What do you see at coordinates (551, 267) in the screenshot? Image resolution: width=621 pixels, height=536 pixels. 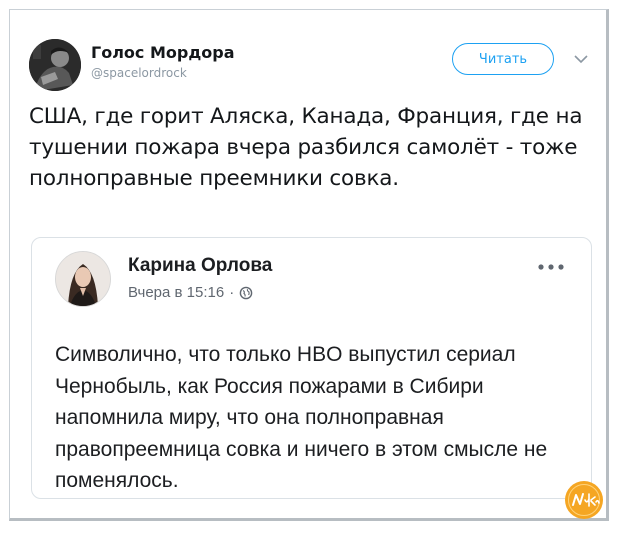 I see `more-options-icon` at bounding box center [551, 267].